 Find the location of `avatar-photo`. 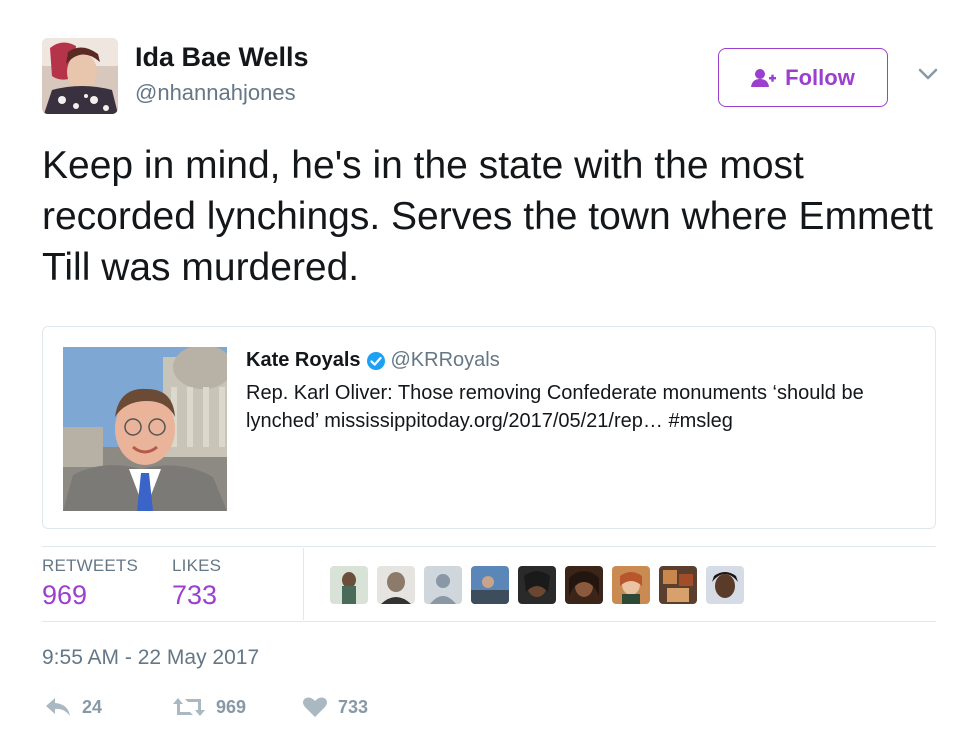

avatar-photo is located at coordinates (80, 76).